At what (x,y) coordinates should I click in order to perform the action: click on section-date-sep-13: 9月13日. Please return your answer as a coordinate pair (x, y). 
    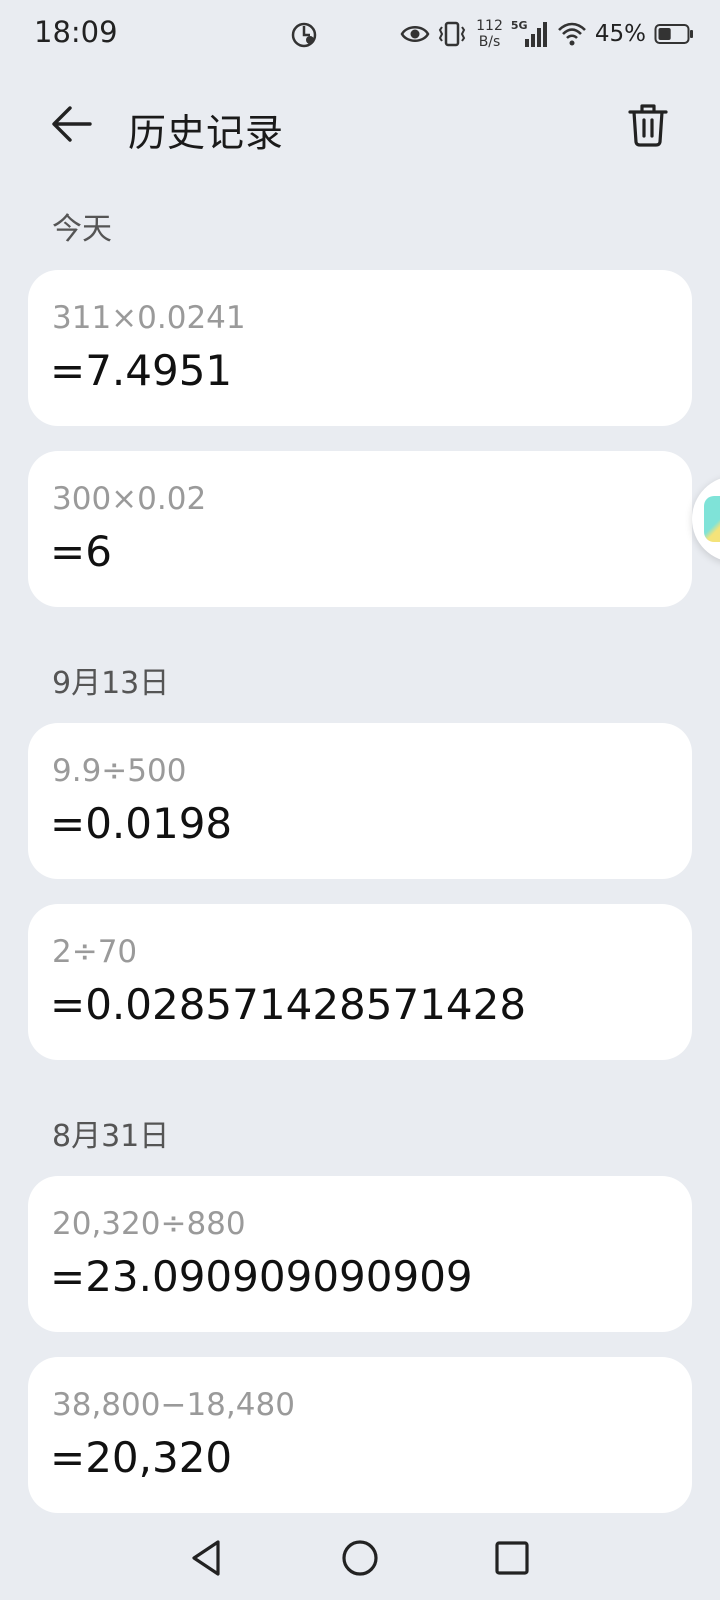
    Looking at the image, I should click on (111, 683).